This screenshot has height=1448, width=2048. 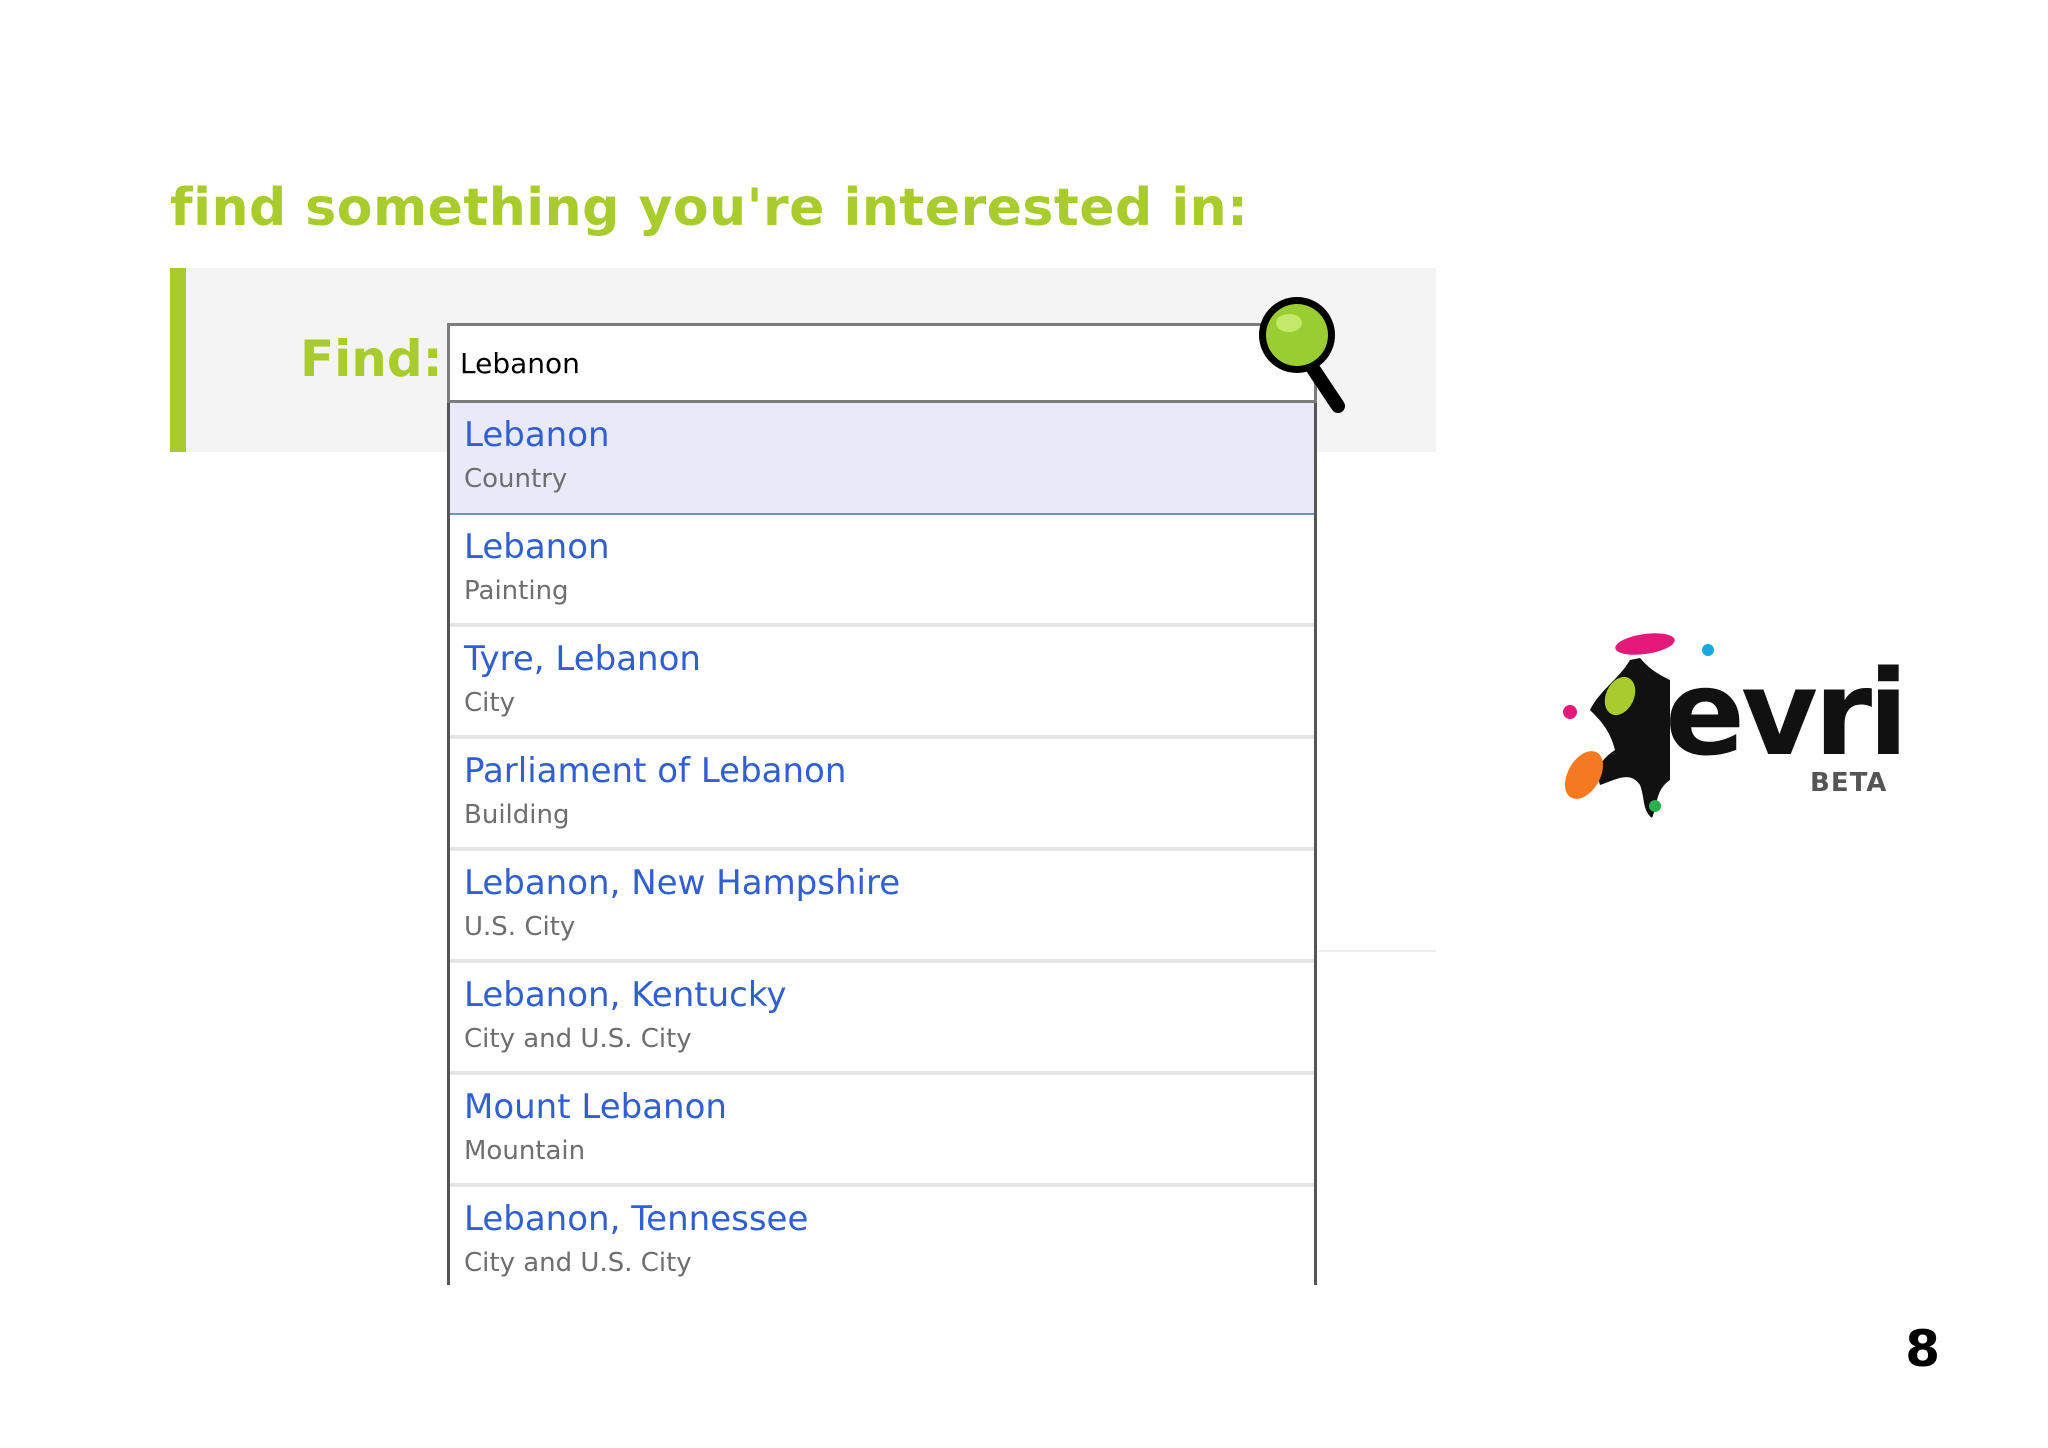 What do you see at coordinates (636, 1219) in the screenshot?
I see `suggestion-name: Lebanon, Tennessee` at bounding box center [636, 1219].